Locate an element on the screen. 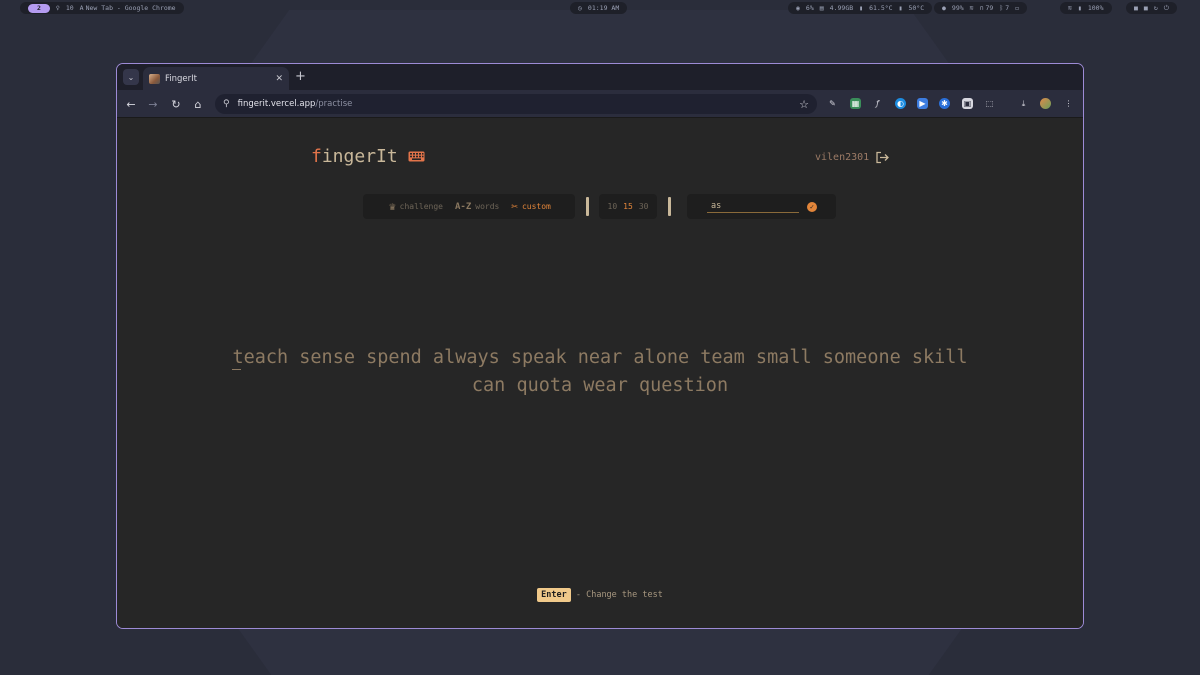 Image resolution: width=1200 pixels, height=675 pixels. brightness-value: 99% is located at coordinates (957, 8).